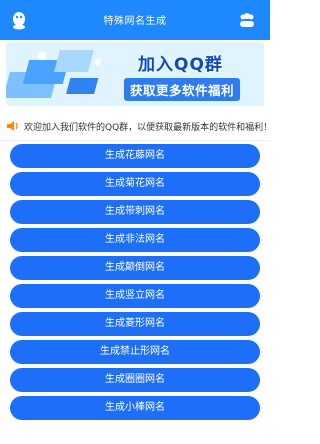 The width and height of the screenshot is (320, 444). Describe the element at coordinates (135, 296) in the screenshot. I see `generate-button-vertical: 生成竖立网名` at that location.